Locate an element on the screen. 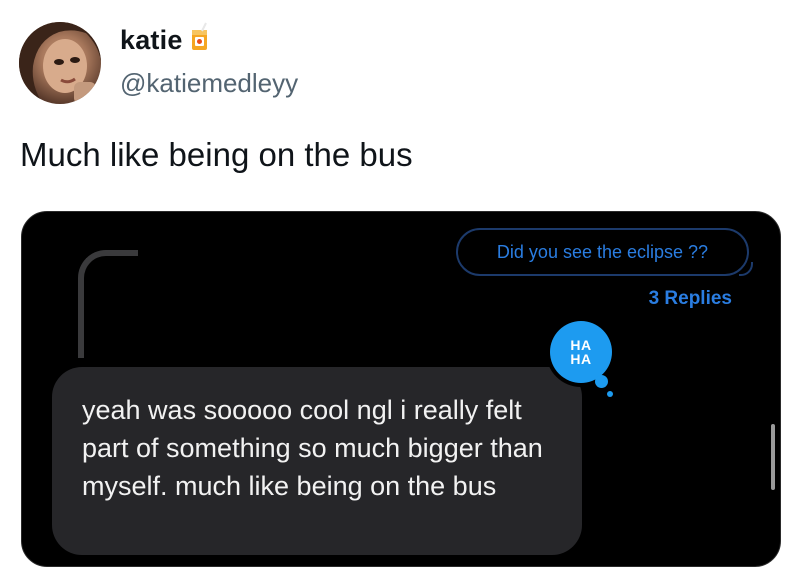  reaction-line-1: HA is located at coordinates (581, 345).